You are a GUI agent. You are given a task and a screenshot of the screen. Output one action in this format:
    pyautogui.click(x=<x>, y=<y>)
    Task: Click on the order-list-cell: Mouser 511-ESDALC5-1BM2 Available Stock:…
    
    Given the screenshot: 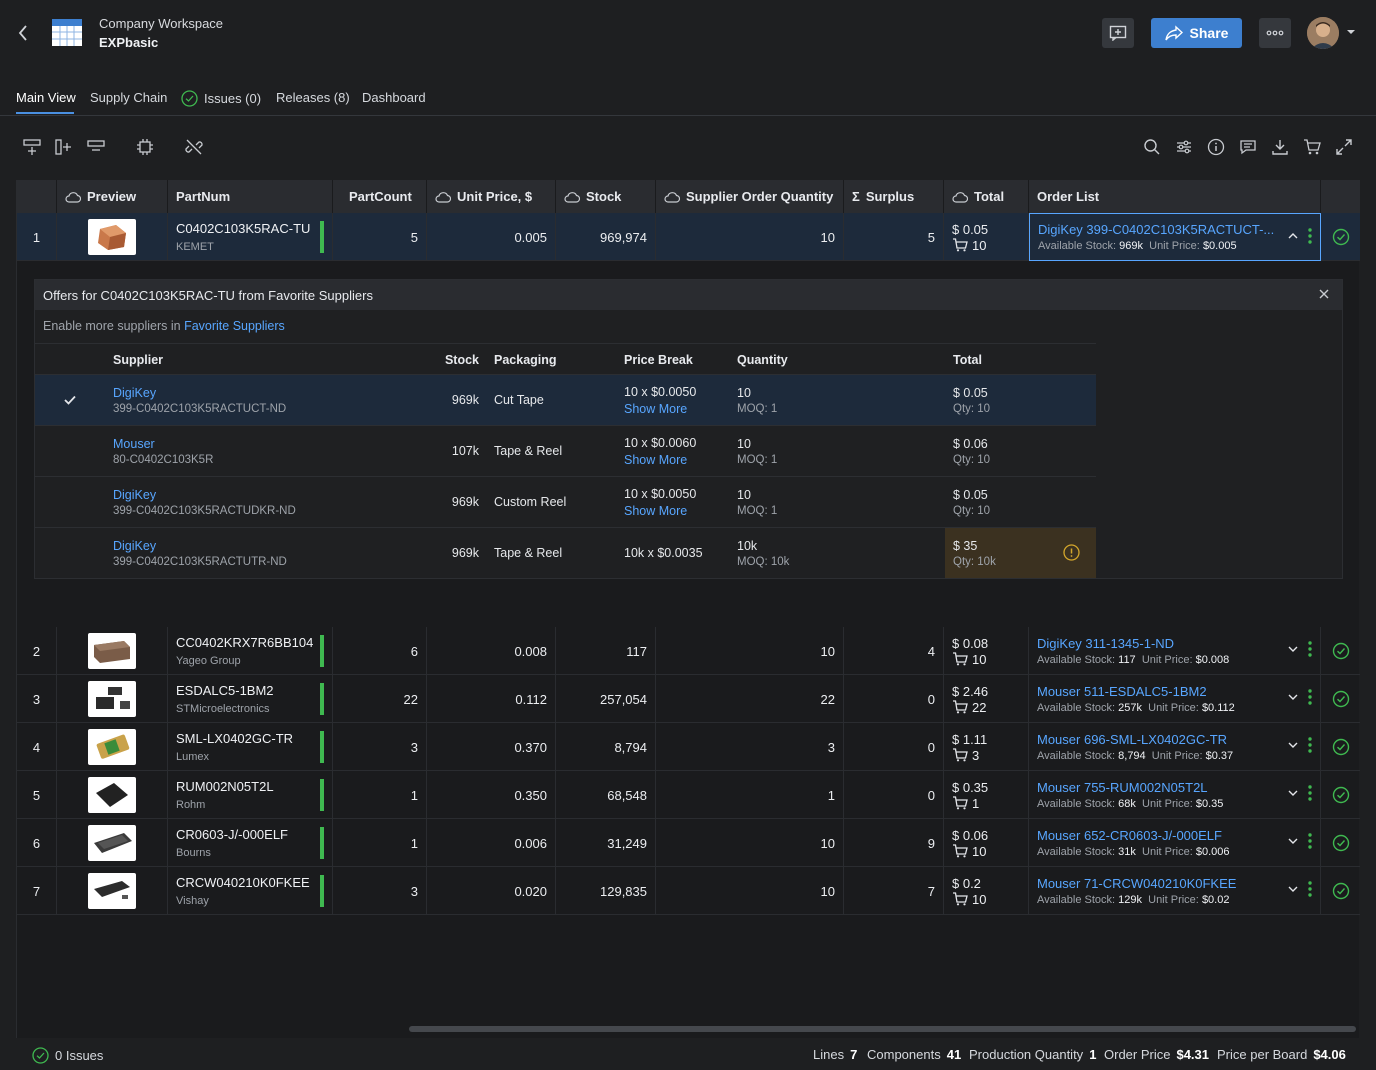 What is the action you would take?
    pyautogui.click(x=1175, y=699)
    